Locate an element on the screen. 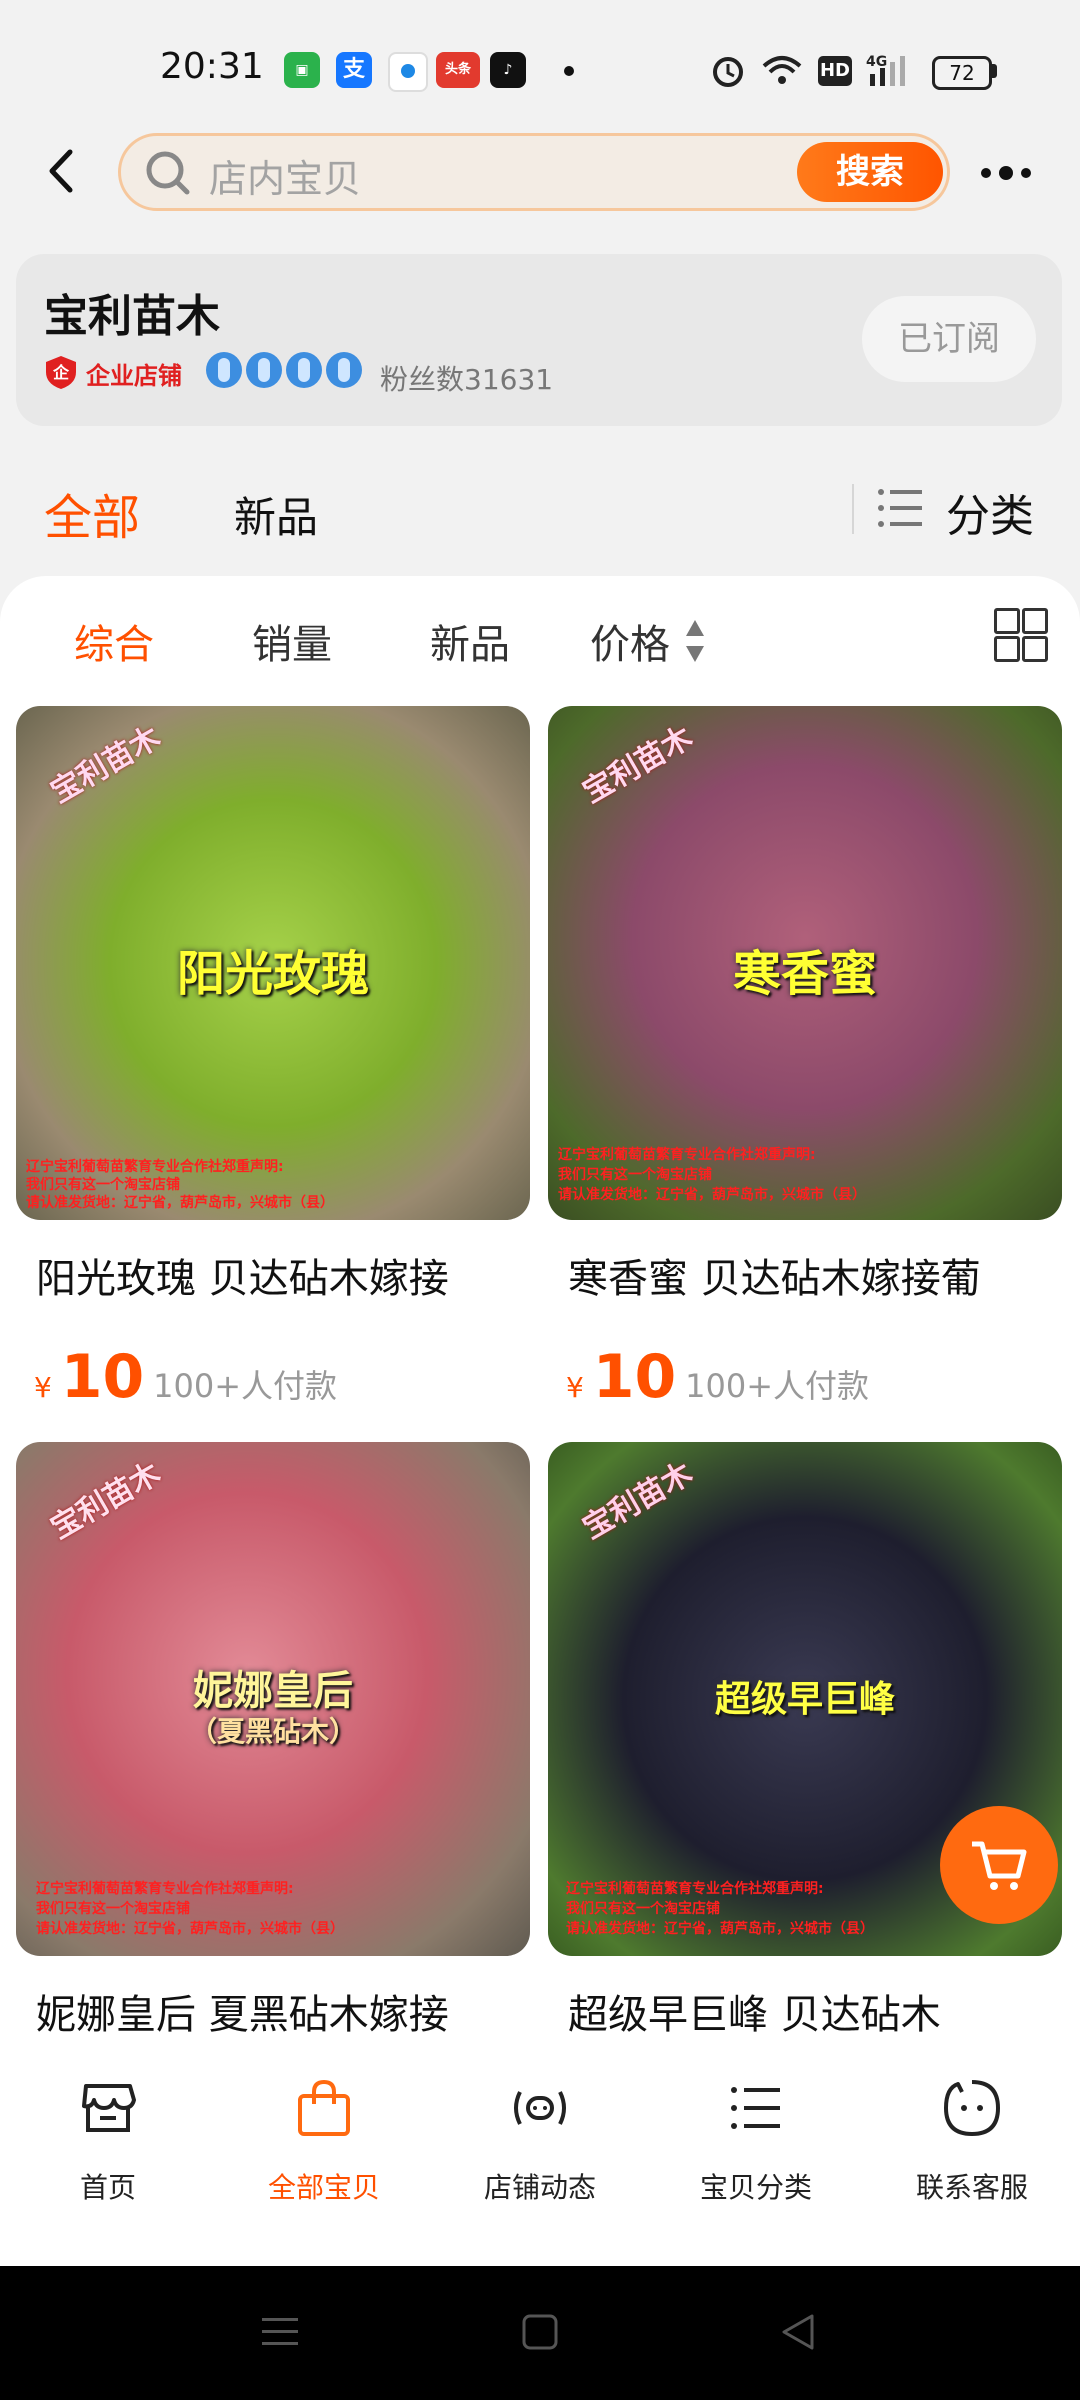  store-name: 宝利苗木 is located at coordinates (132, 316).